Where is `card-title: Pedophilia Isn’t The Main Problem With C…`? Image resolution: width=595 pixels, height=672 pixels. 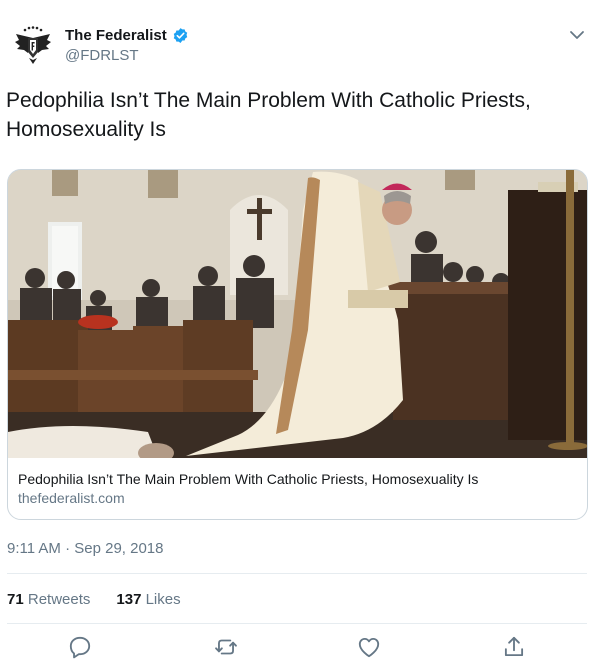
card-title: Pedophilia Isn’t The Main Problem With C… is located at coordinates (248, 479).